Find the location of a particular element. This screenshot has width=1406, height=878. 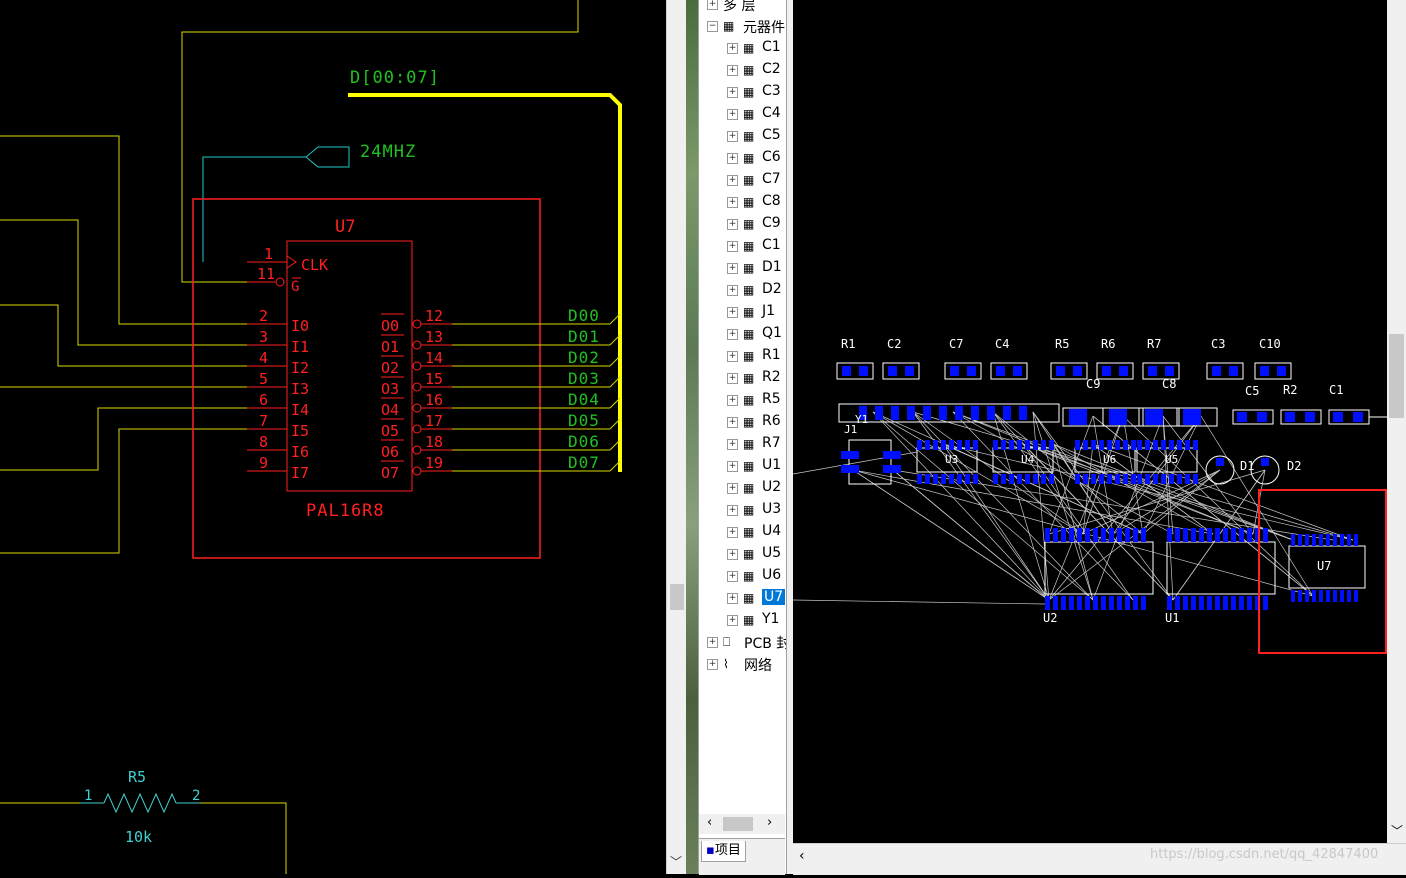

component-label: U3 is located at coordinates (772, 509).